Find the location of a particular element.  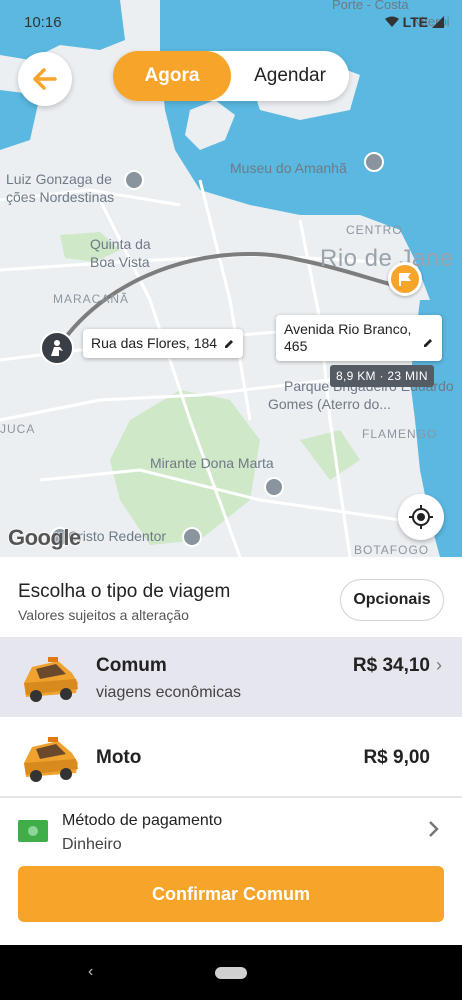

nav-home-pill is located at coordinates (231, 973).